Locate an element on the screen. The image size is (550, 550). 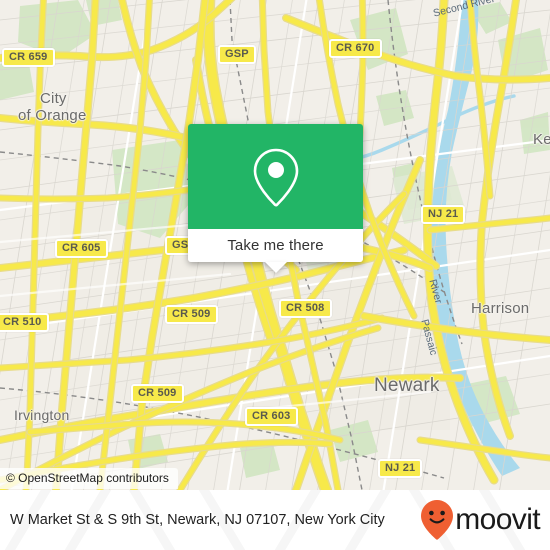
location-popup: Take me there is located at coordinates (275, 198).